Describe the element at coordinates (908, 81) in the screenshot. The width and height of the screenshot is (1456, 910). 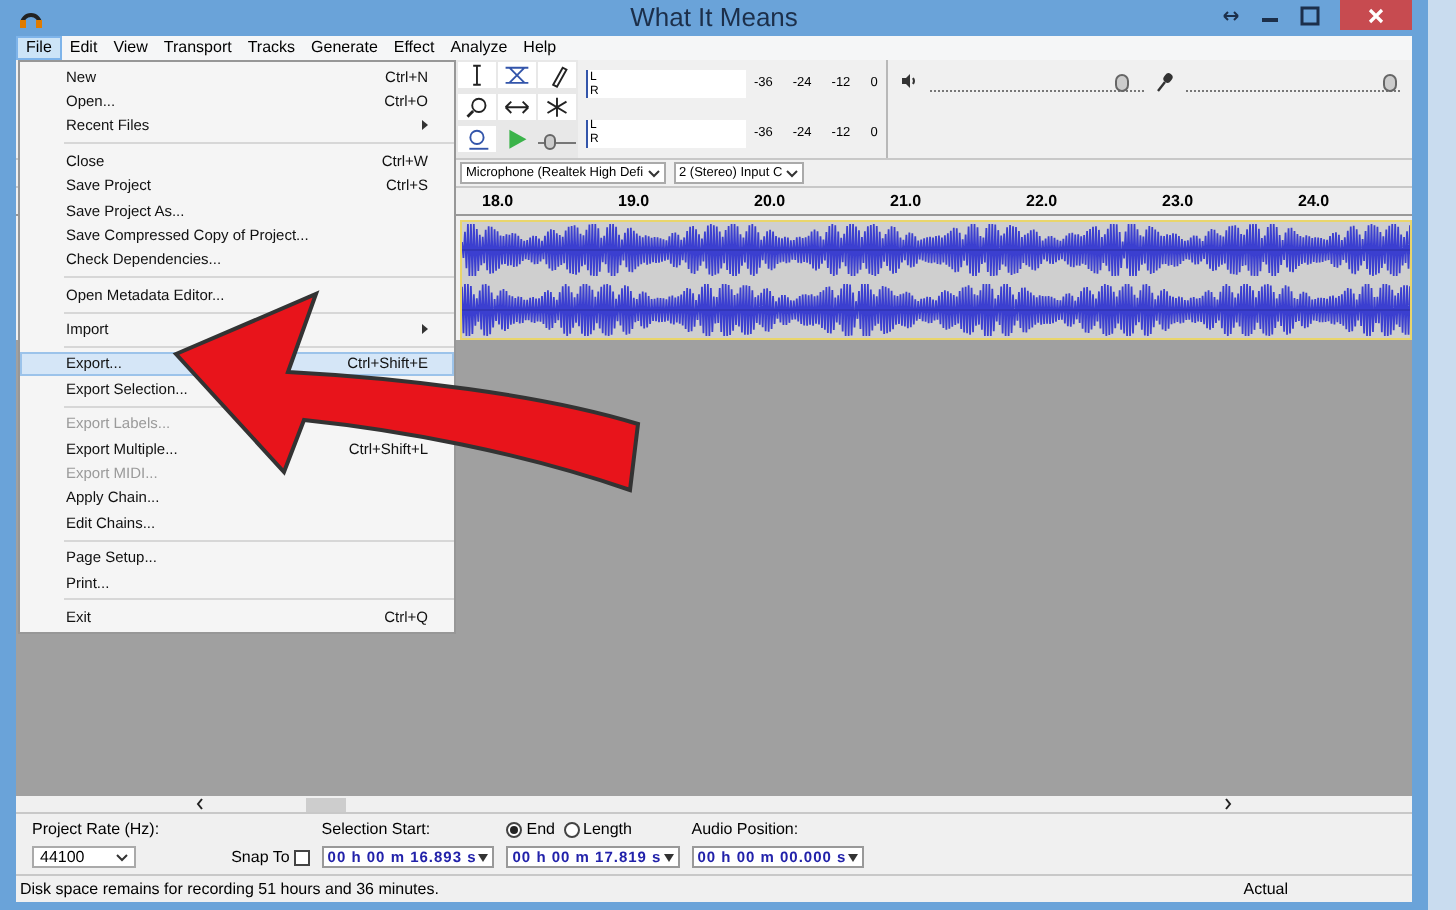
I see `speaker-icon` at that location.